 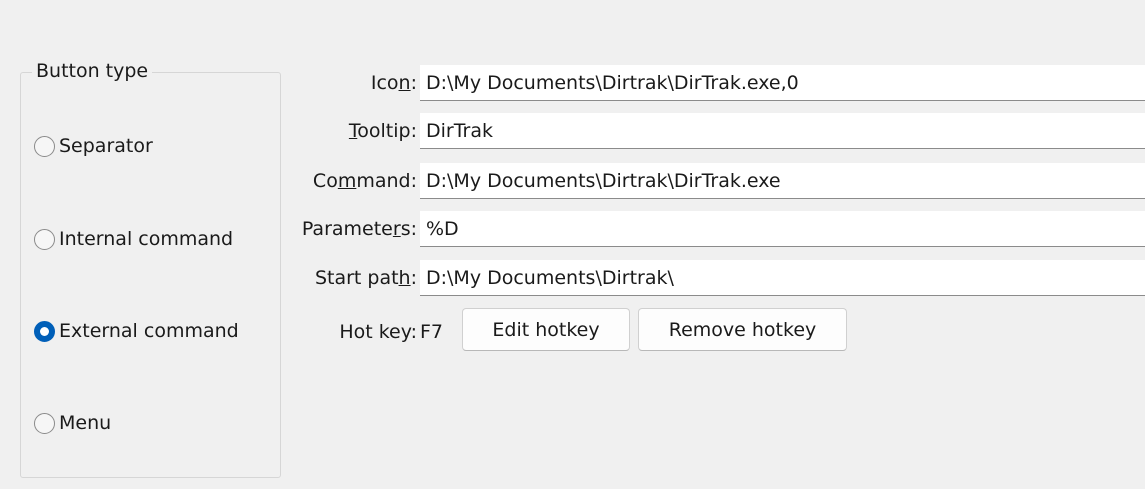 I want to click on edit-hotkey-button: Edit hotkey, so click(x=546, y=329).